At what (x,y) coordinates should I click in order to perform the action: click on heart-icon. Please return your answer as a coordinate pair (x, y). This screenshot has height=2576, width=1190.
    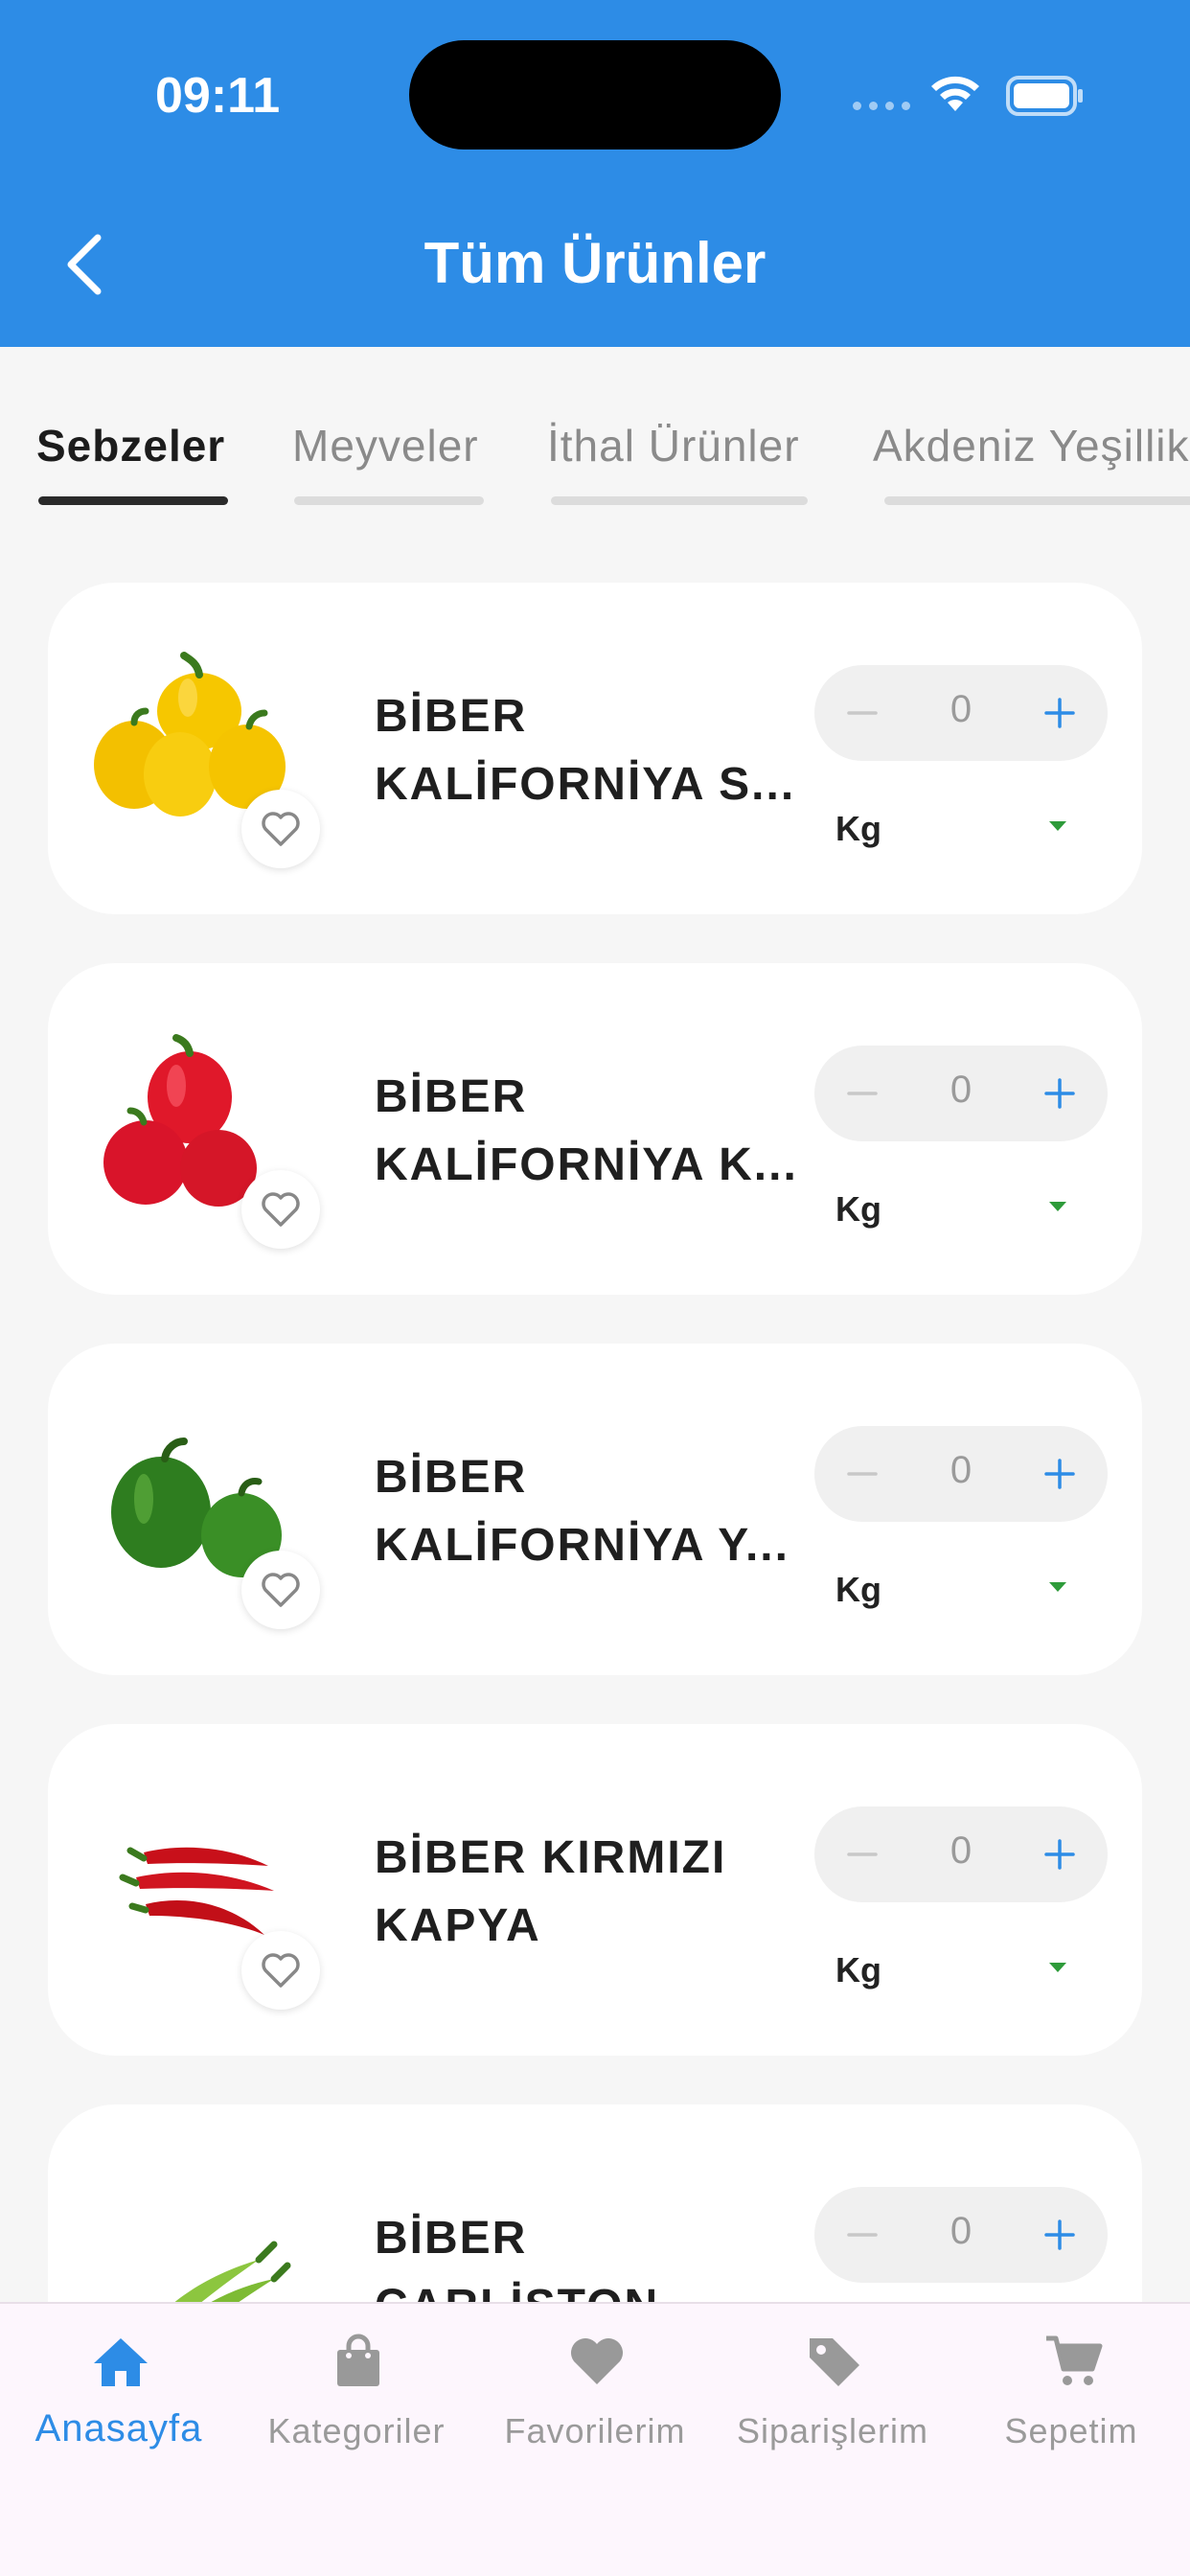
    Looking at the image, I should click on (597, 2361).